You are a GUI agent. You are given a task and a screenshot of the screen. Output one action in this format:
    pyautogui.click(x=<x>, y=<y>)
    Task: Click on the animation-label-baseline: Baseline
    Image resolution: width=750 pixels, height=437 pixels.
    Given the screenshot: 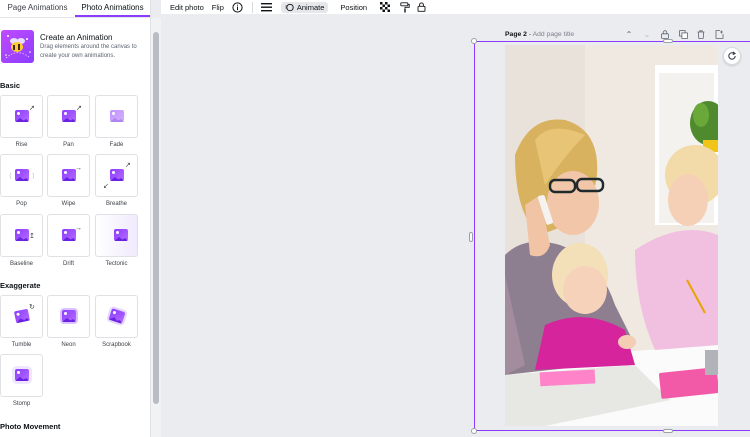 What is the action you would take?
    pyautogui.click(x=21, y=264)
    